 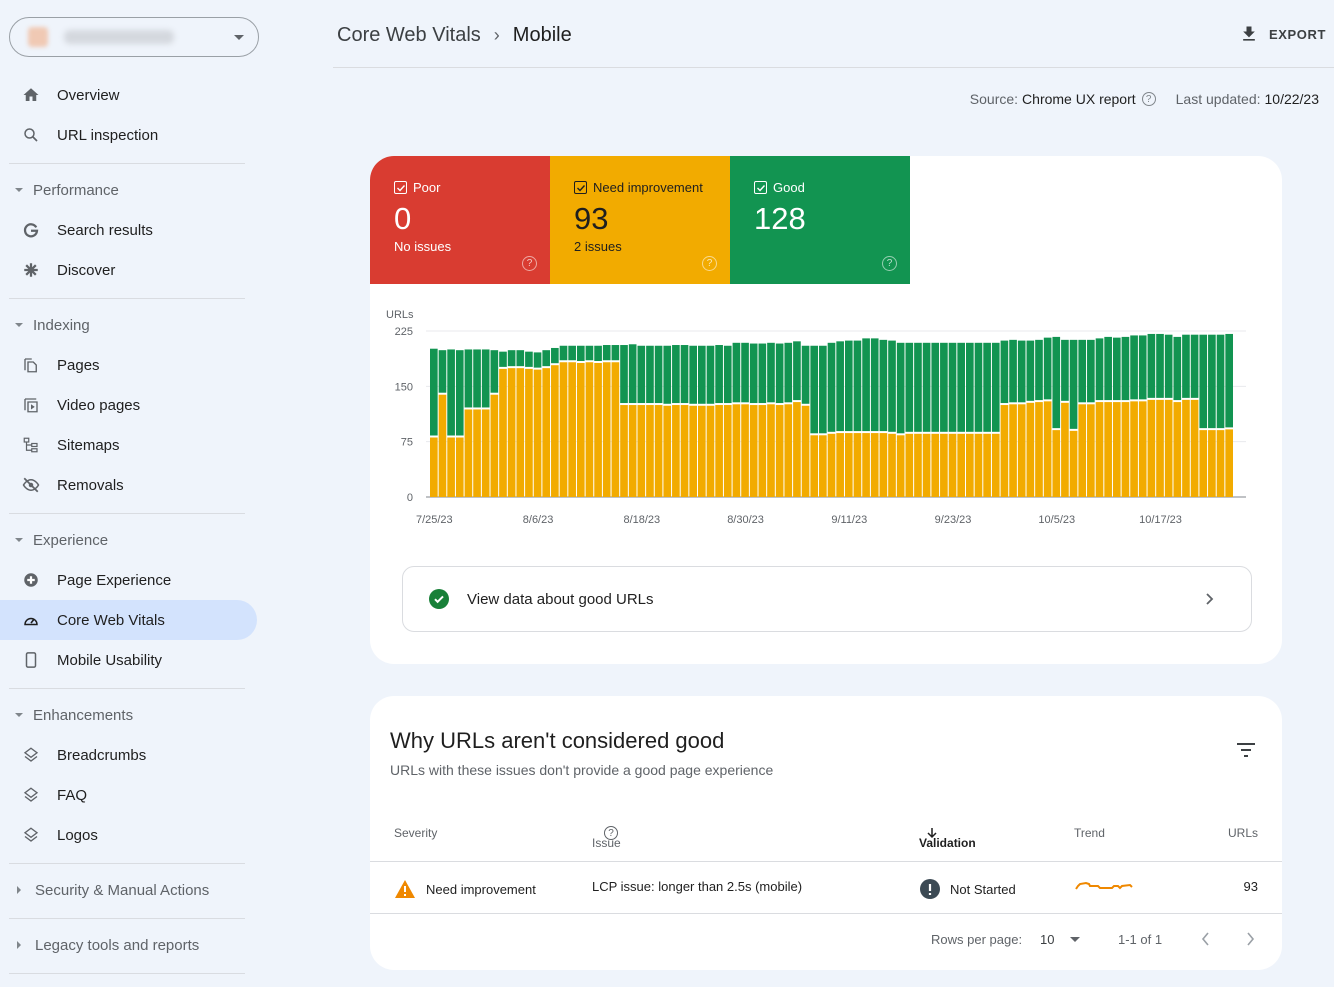 I want to click on col-issue: Issue?, so click(x=606, y=838).